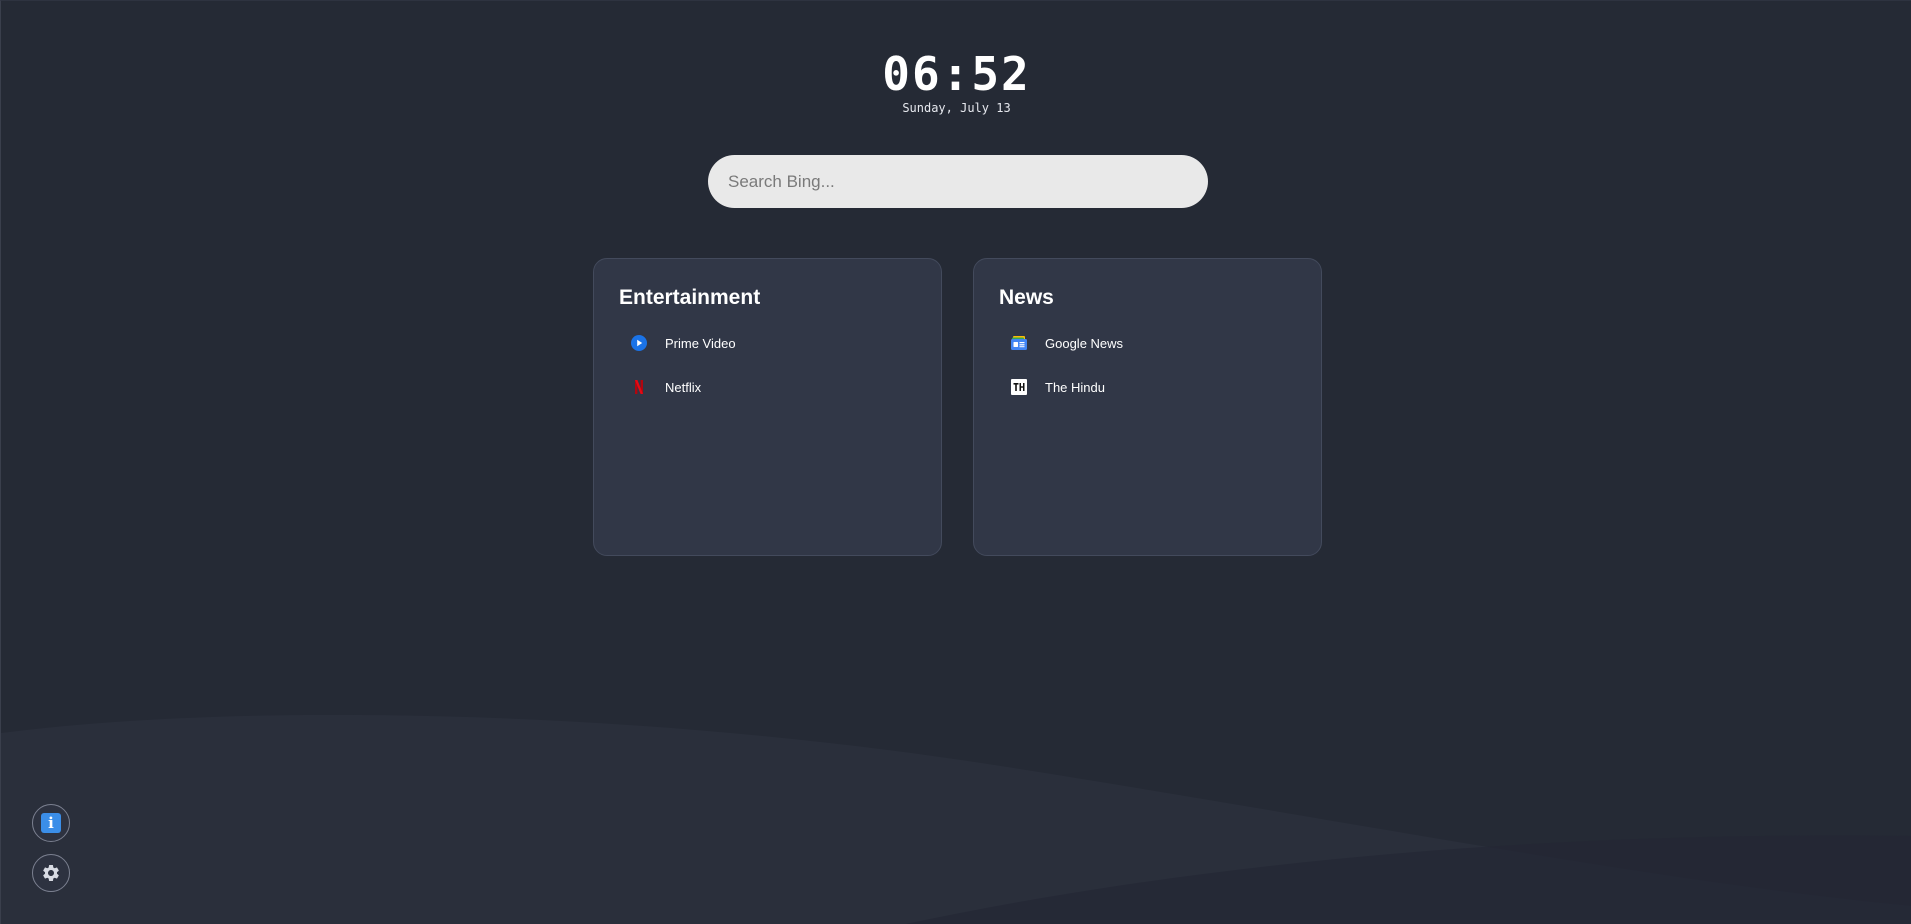  What do you see at coordinates (956, 74) in the screenshot?
I see `clock-time: 06:52` at bounding box center [956, 74].